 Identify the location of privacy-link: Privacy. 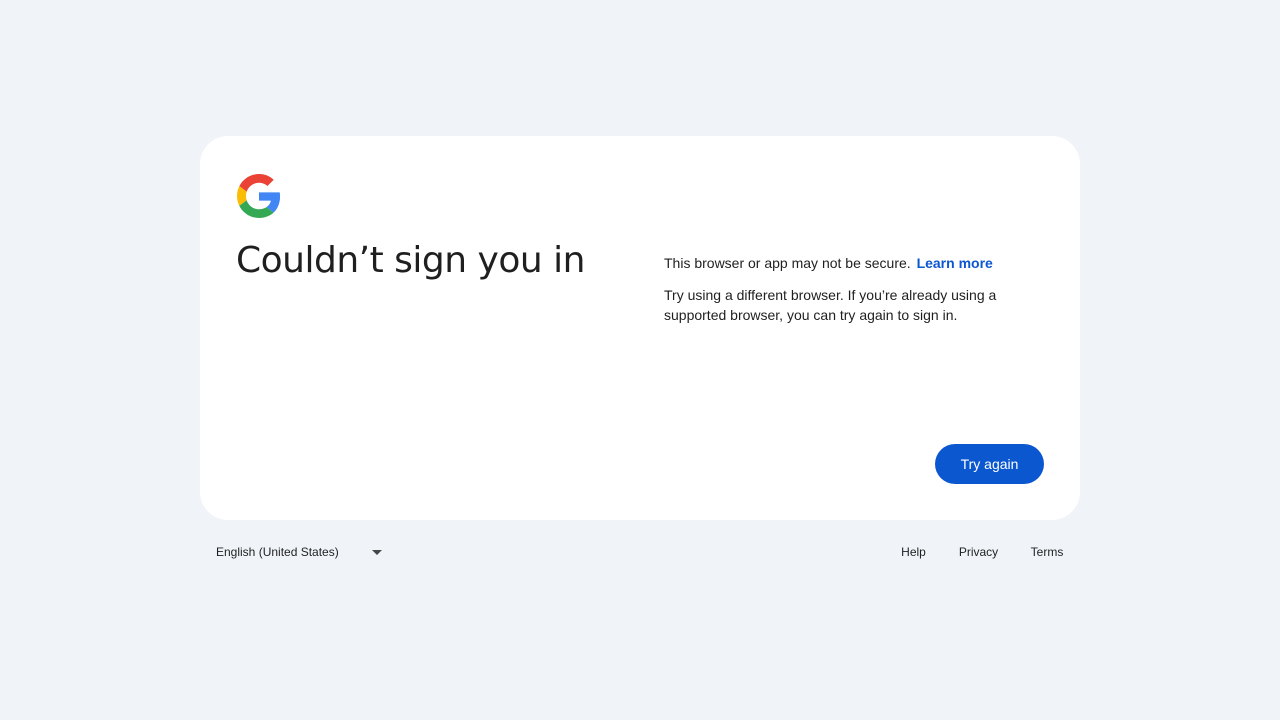
(978, 552).